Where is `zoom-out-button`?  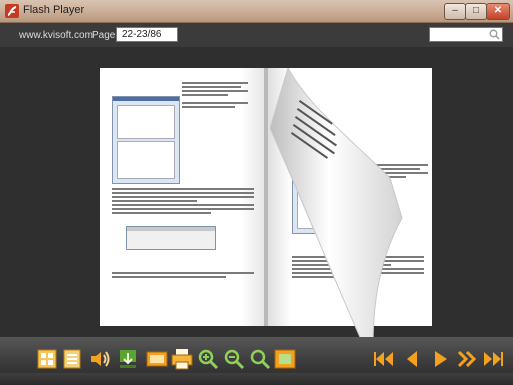
zoom-out-button is located at coordinates (234, 359).